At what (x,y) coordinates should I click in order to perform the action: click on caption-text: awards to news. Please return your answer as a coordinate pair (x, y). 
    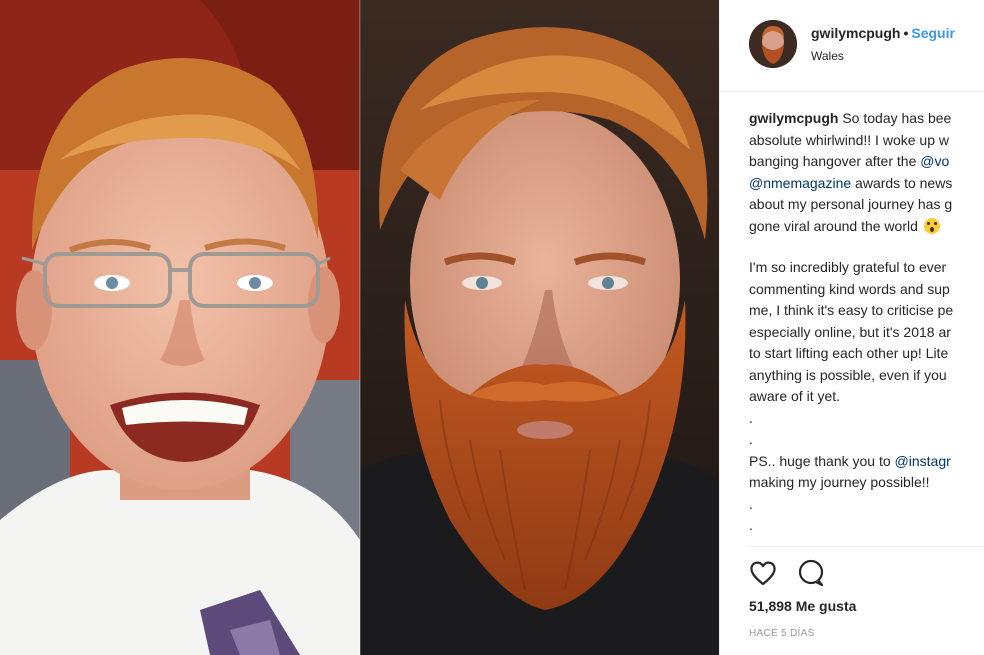
    Looking at the image, I should click on (902, 182).